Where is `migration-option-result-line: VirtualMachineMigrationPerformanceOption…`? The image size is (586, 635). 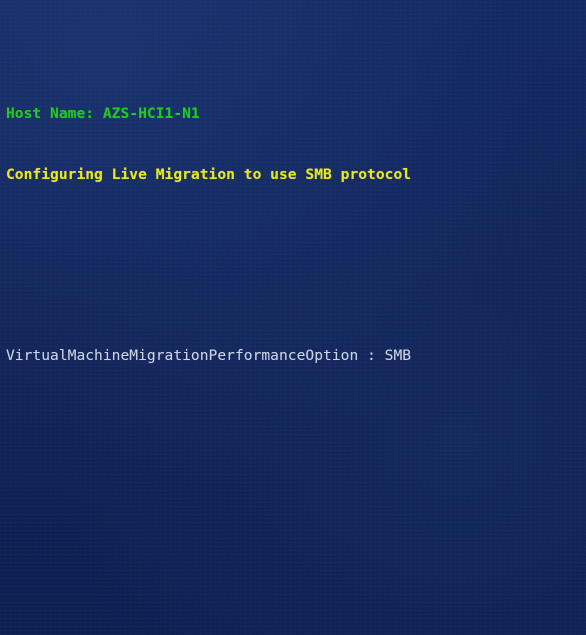
migration-option-result-line: VirtualMachineMigrationPerformanceOption… is located at coordinates (209, 356).